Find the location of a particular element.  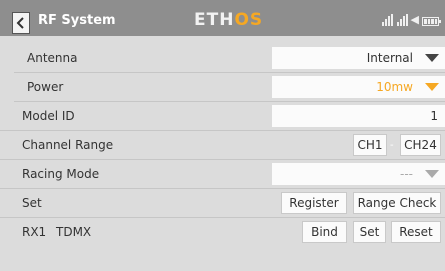

antenna-label: Antenna is located at coordinates (52, 58).